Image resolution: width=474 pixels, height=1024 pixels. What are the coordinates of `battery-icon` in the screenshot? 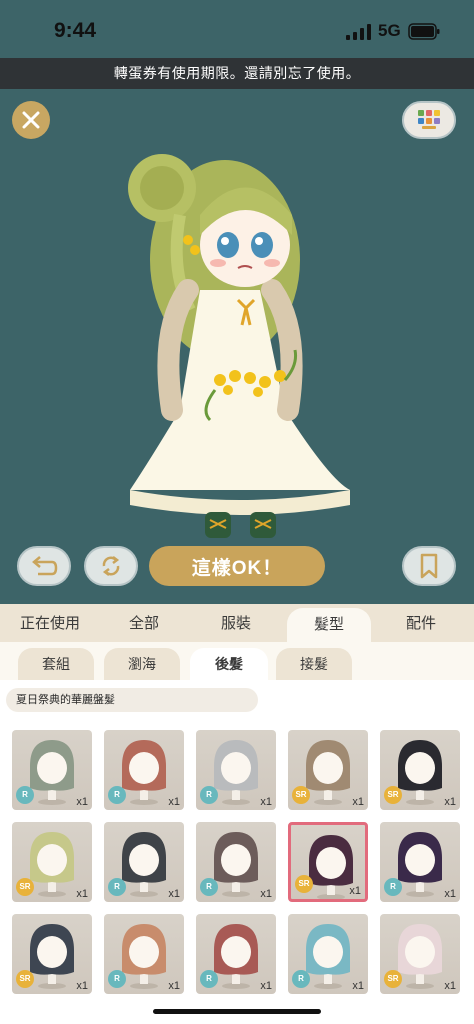 It's located at (424, 31).